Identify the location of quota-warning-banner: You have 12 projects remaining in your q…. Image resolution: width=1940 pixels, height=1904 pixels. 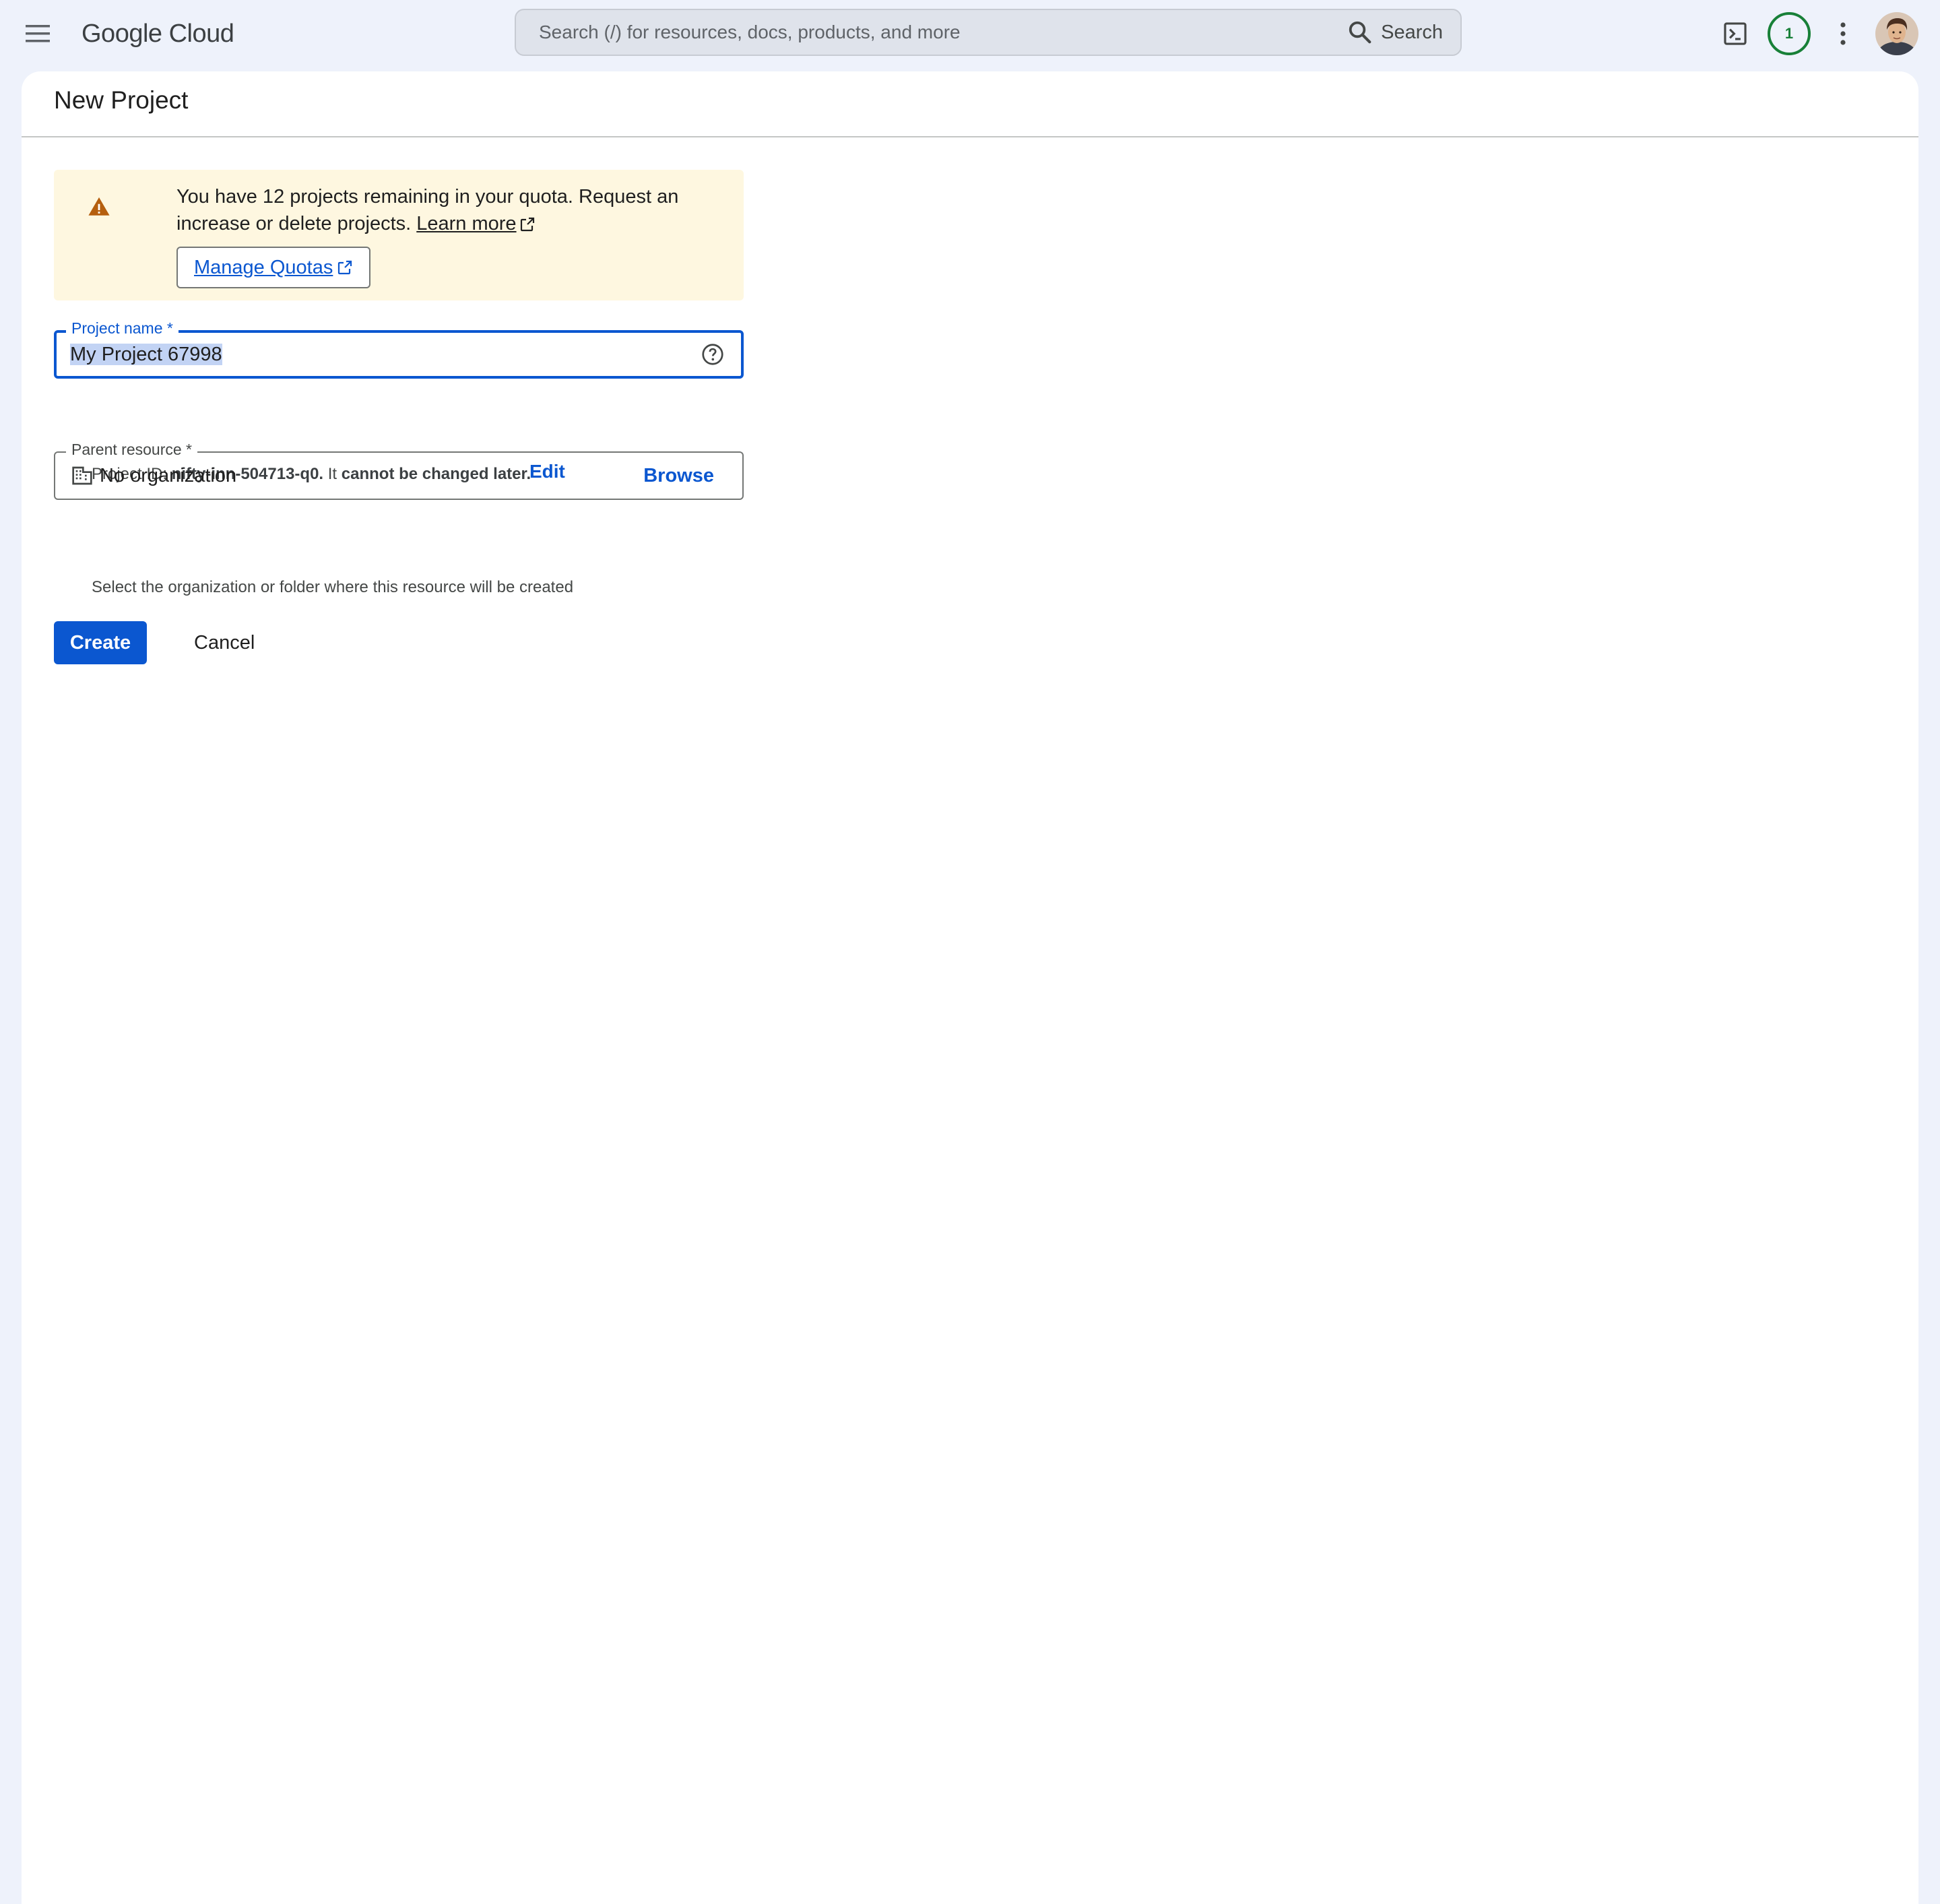
(399, 235).